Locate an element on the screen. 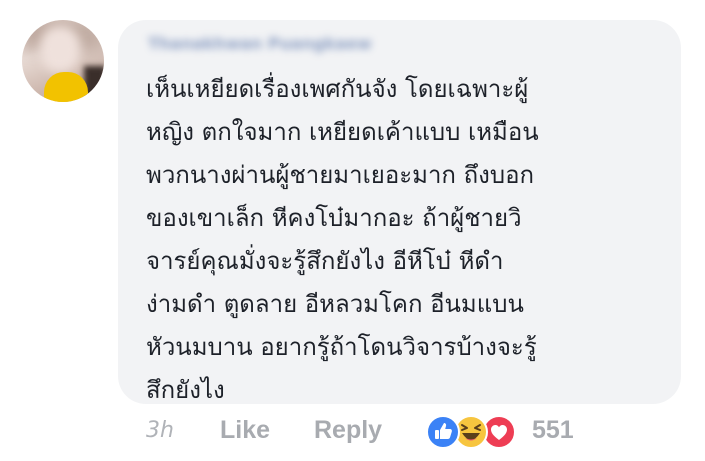 The width and height of the screenshot is (705, 461). comment-line: หัวนมบาน อยากรู้ถ้าโดนวิจารบ้างจะรู้ is located at coordinates (341, 347).